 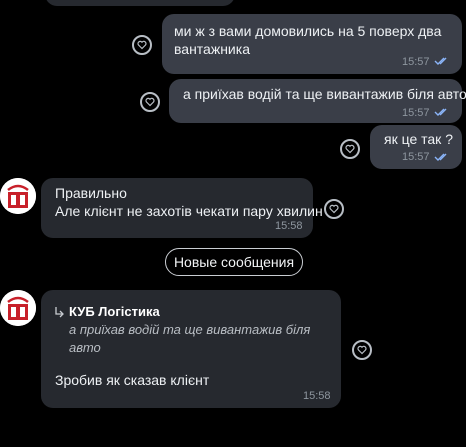 I want to click on reply-quote-line: авто, so click(x=85, y=347).